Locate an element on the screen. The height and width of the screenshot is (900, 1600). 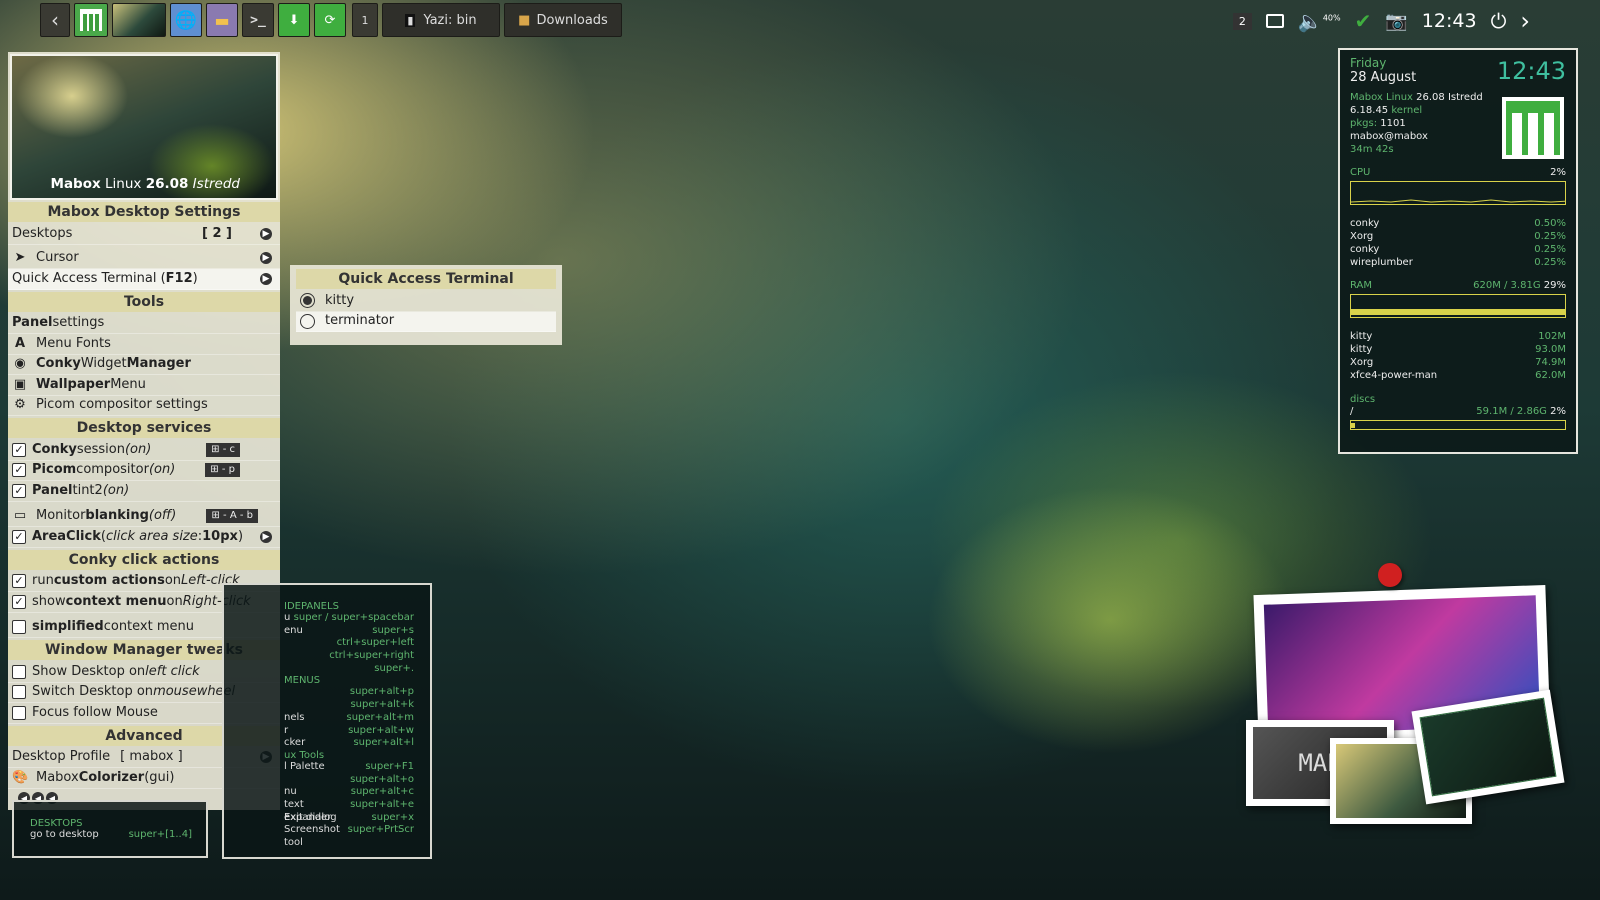
menu-item-desktops: Desktops[ 2 ] ▶ is located at coordinates (144, 234).